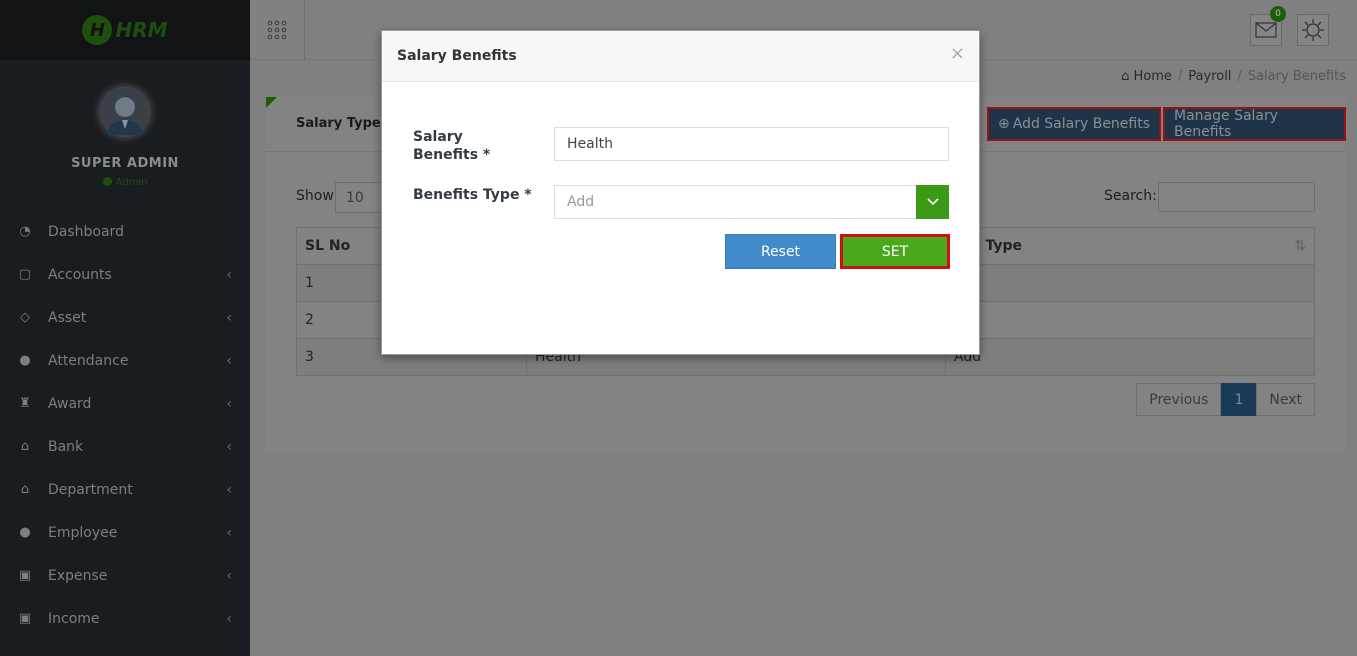  I want to click on users-icon: ●, so click(25, 532).